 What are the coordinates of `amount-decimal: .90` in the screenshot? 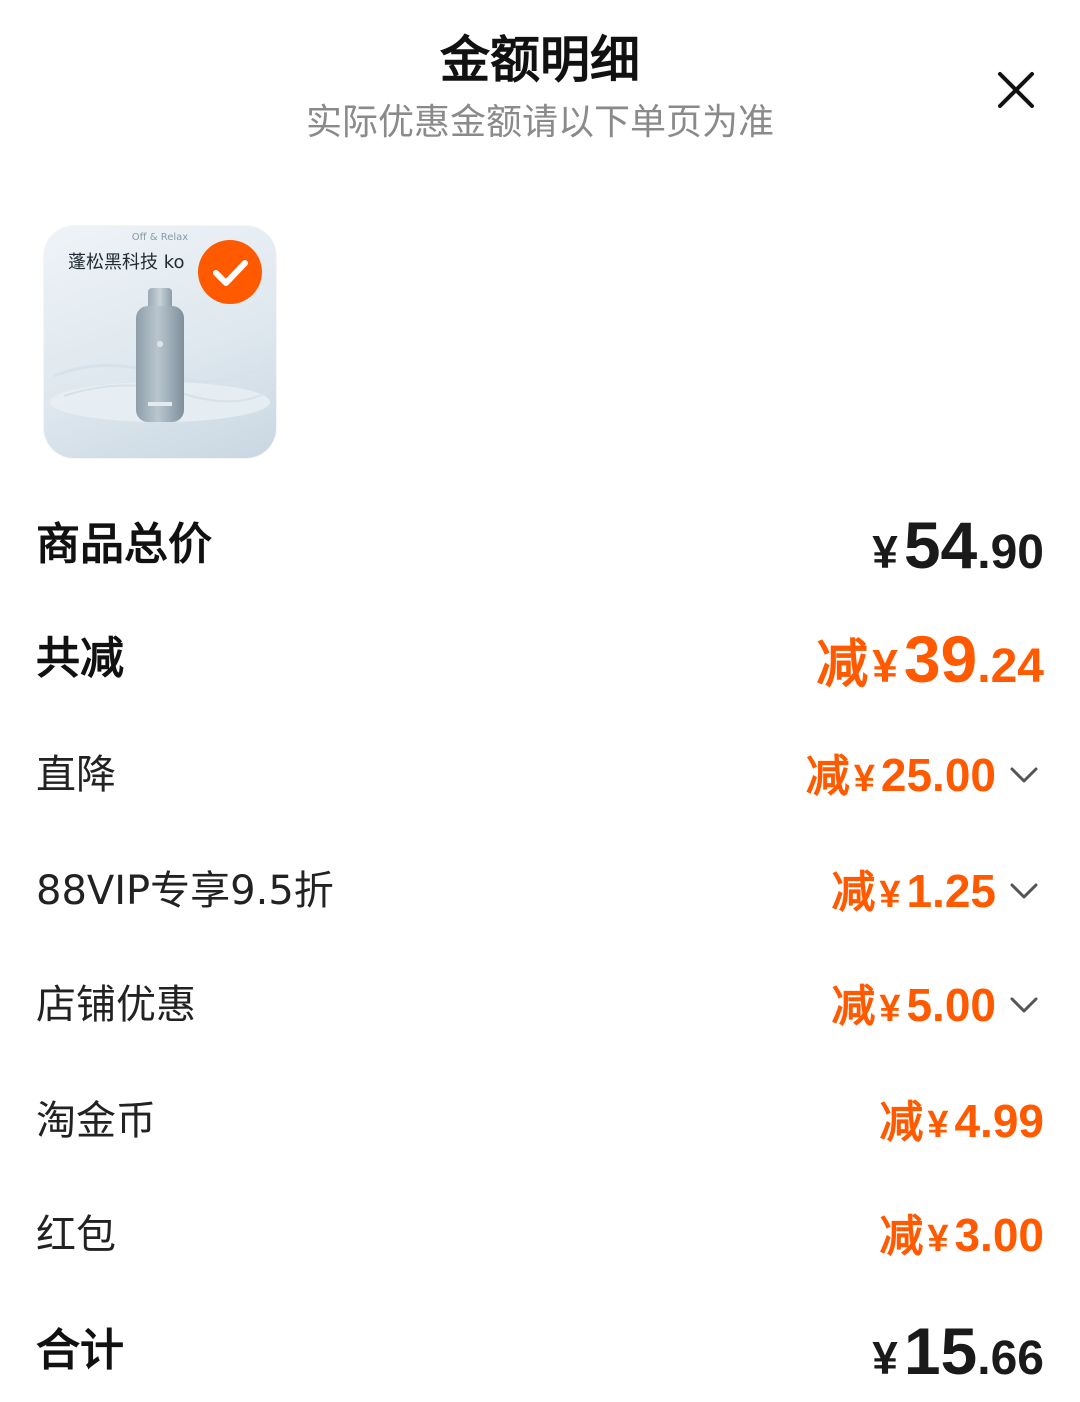 It's located at (1010, 552).